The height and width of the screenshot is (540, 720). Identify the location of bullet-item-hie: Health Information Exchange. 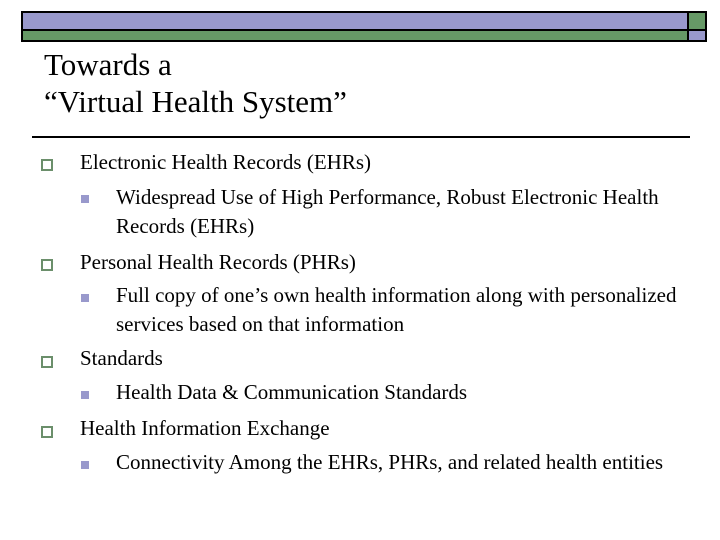
(205, 428).